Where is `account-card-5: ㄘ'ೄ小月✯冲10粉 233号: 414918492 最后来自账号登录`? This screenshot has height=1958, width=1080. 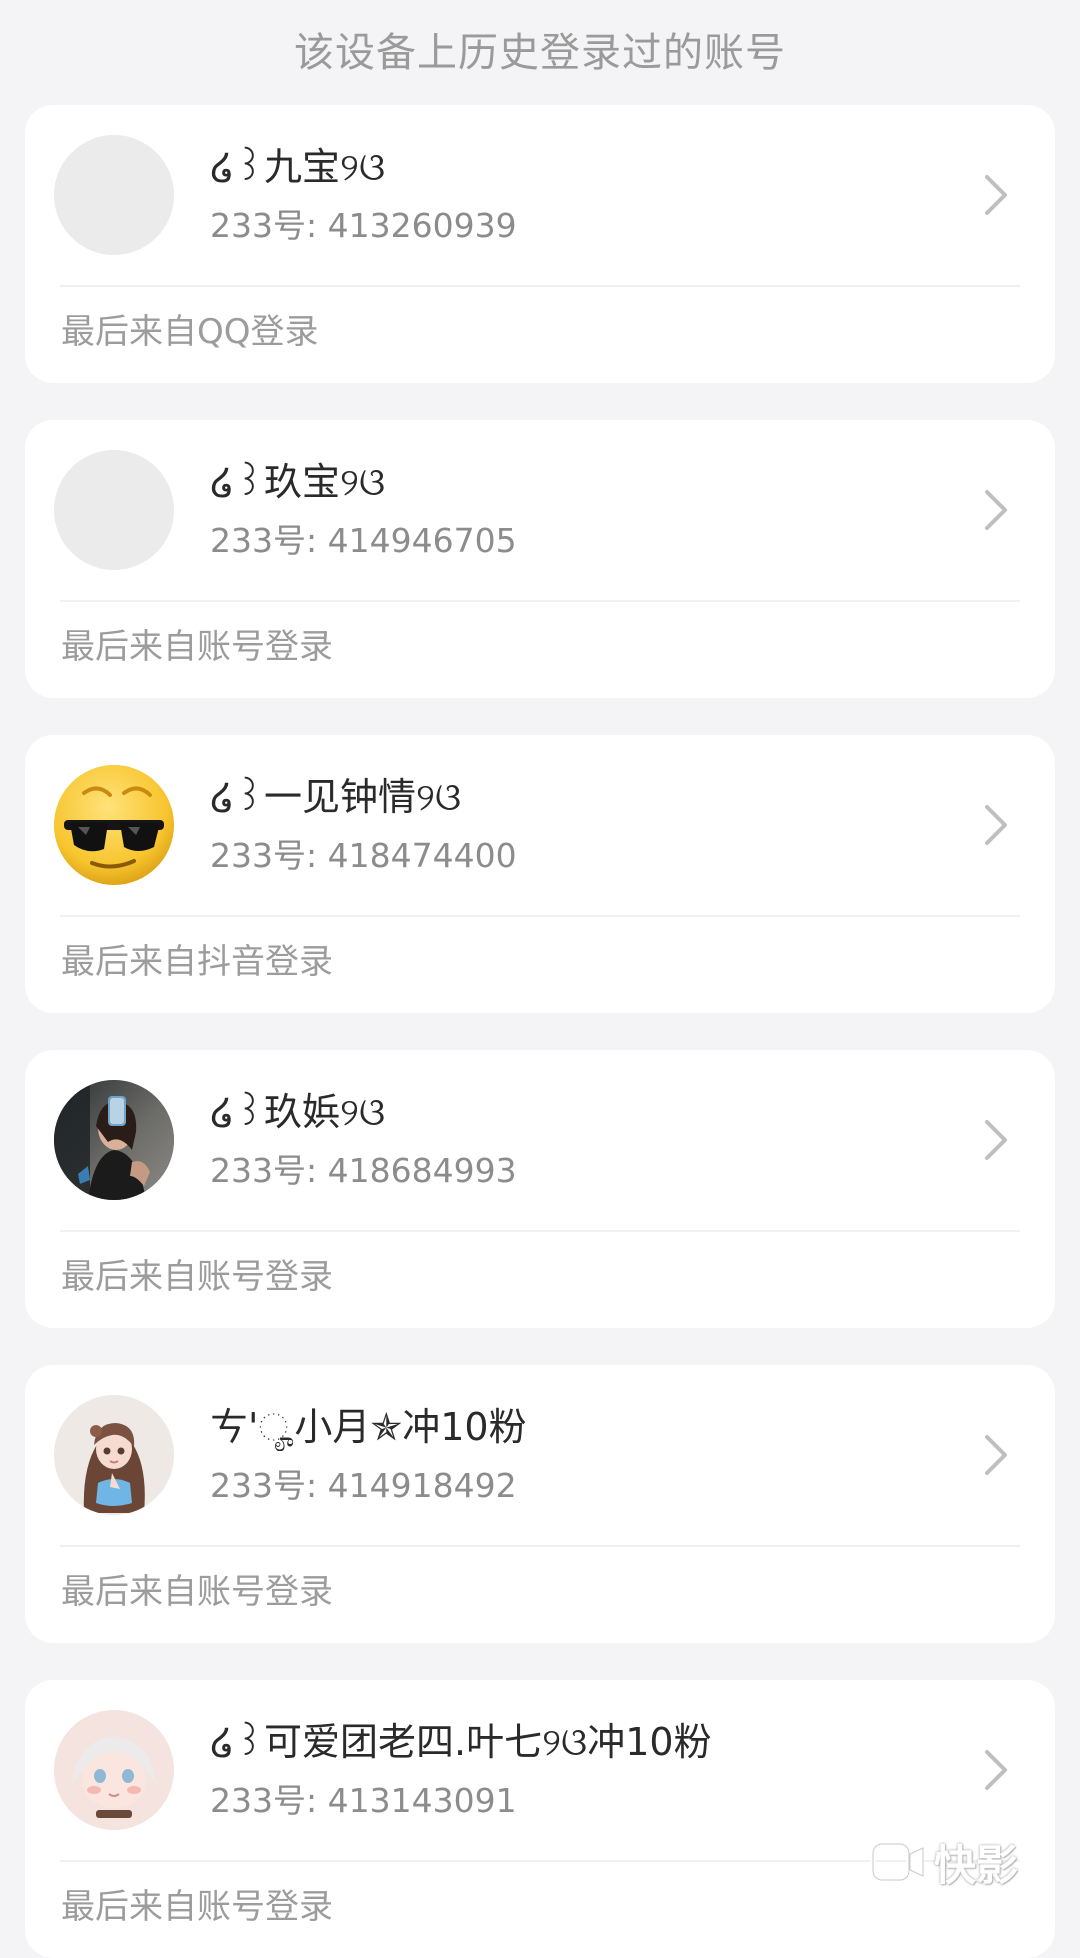
account-card-5: ㄘ'ೄ小月✯冲10粉 233号: 414918492 最后来自账号登录 is located at coordinates (540, 1504).